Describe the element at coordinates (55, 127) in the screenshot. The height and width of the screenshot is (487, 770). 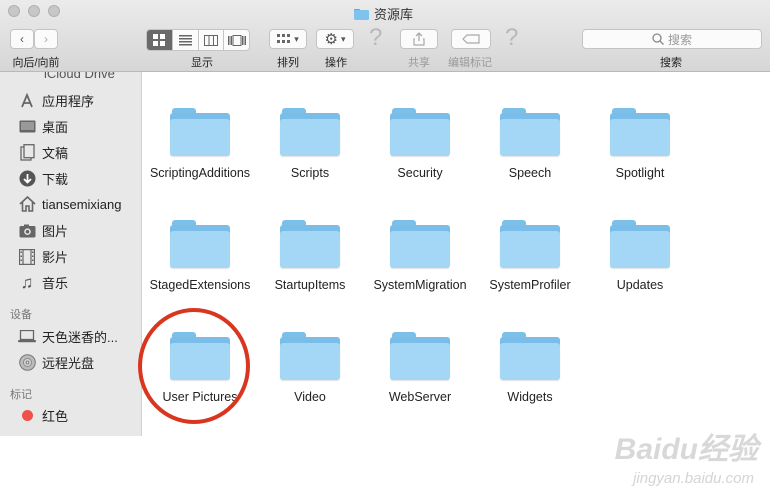
I see `sidebar-item-label: 桌面` at that location.